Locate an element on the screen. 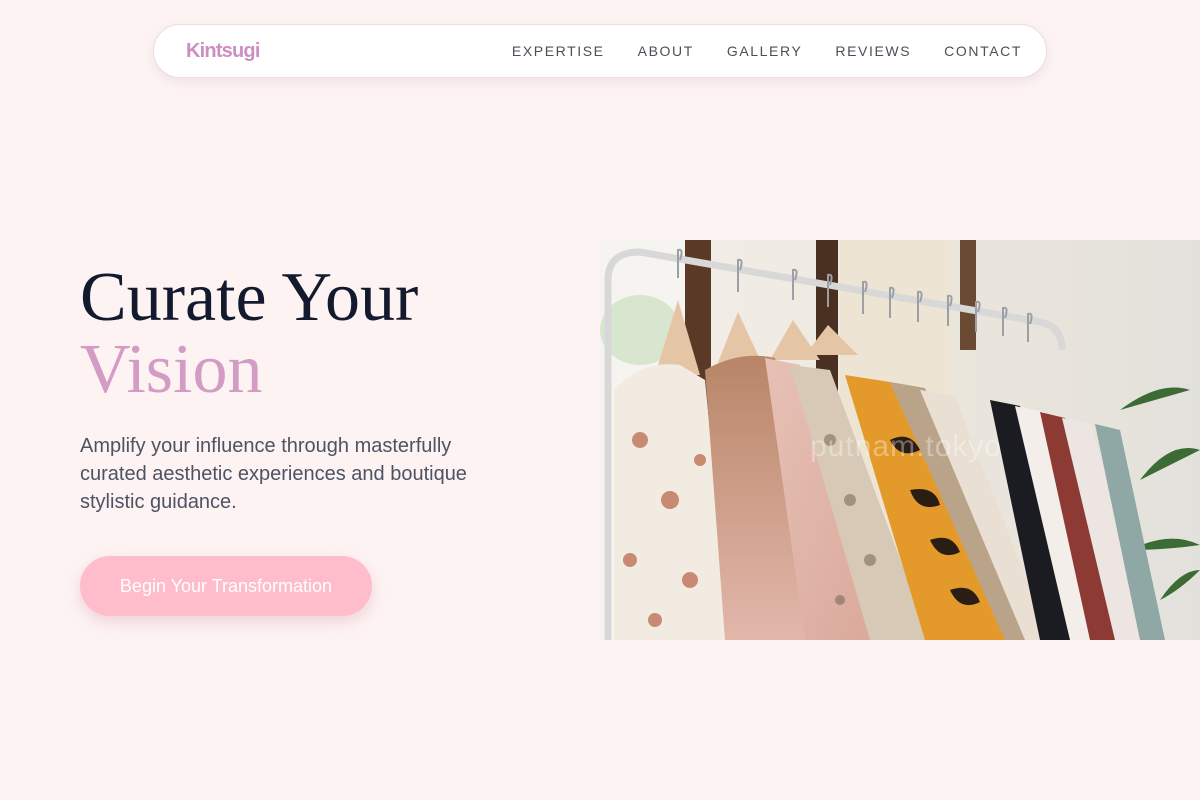 The width and height of the screenshot is (1200, 800). hero-headline-accent: Vision is located at coordinates (171, 369).